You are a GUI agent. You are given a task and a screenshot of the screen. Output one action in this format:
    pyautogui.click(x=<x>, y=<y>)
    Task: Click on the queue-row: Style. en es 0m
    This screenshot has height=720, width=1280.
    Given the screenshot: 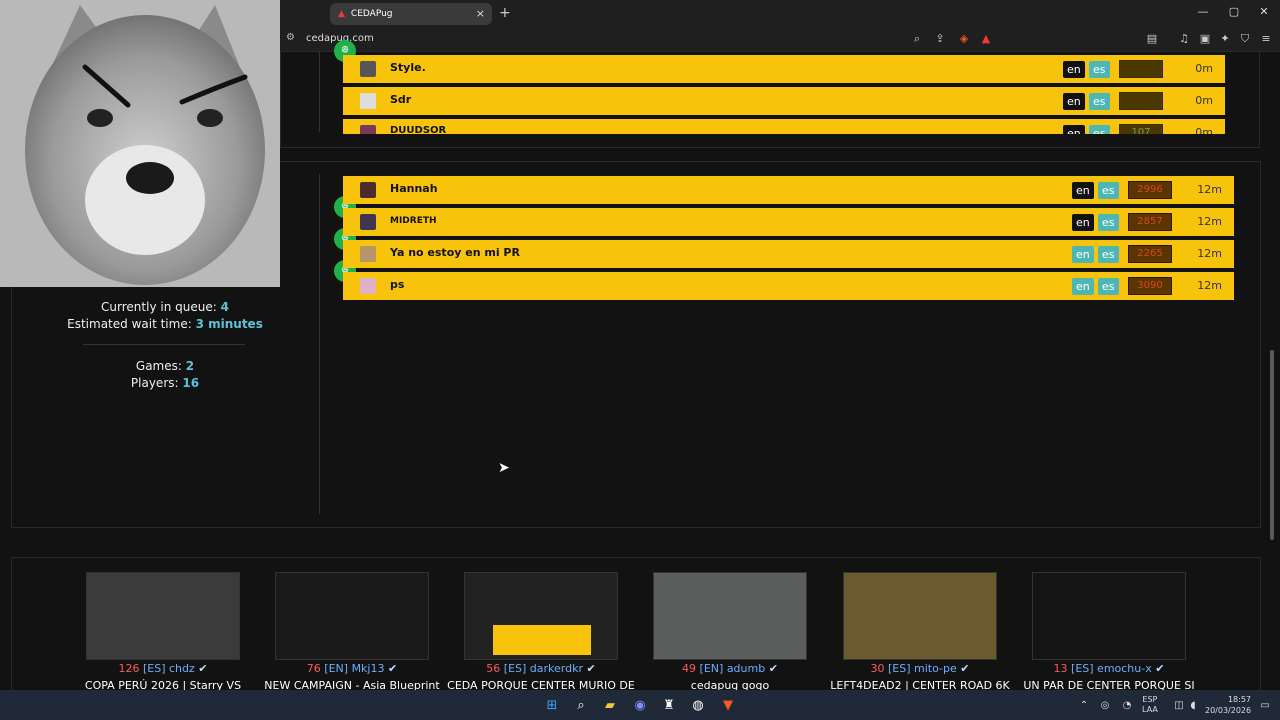 What is the action you would take?
    pyautogui.click(x=784, y=69)
    